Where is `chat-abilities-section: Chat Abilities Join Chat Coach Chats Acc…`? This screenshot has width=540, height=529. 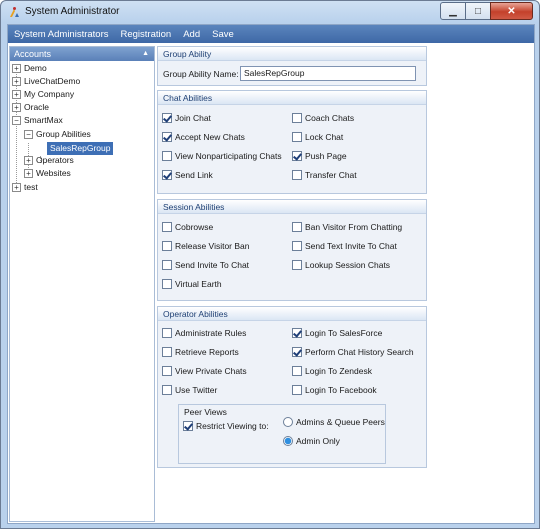 chat-abilities-section: Chat Abilities Join Chat Coach Chats Acc… is located at coordinates (292, 142).